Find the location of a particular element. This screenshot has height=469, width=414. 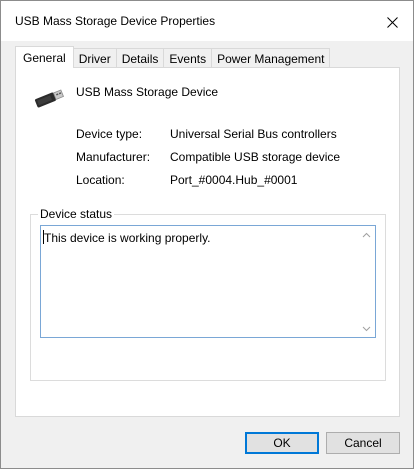

tab-driver: Driver is located at coordinates (94, 58).